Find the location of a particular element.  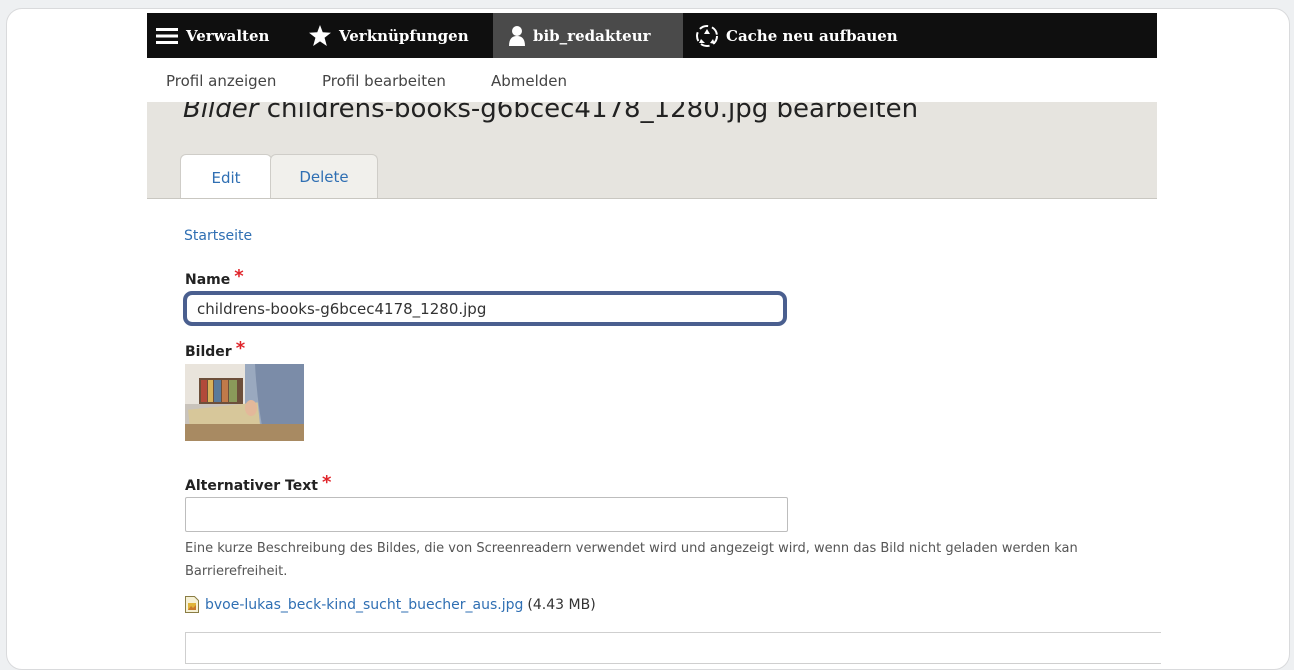

thumbnail-image is located at coordinates (244, 402).